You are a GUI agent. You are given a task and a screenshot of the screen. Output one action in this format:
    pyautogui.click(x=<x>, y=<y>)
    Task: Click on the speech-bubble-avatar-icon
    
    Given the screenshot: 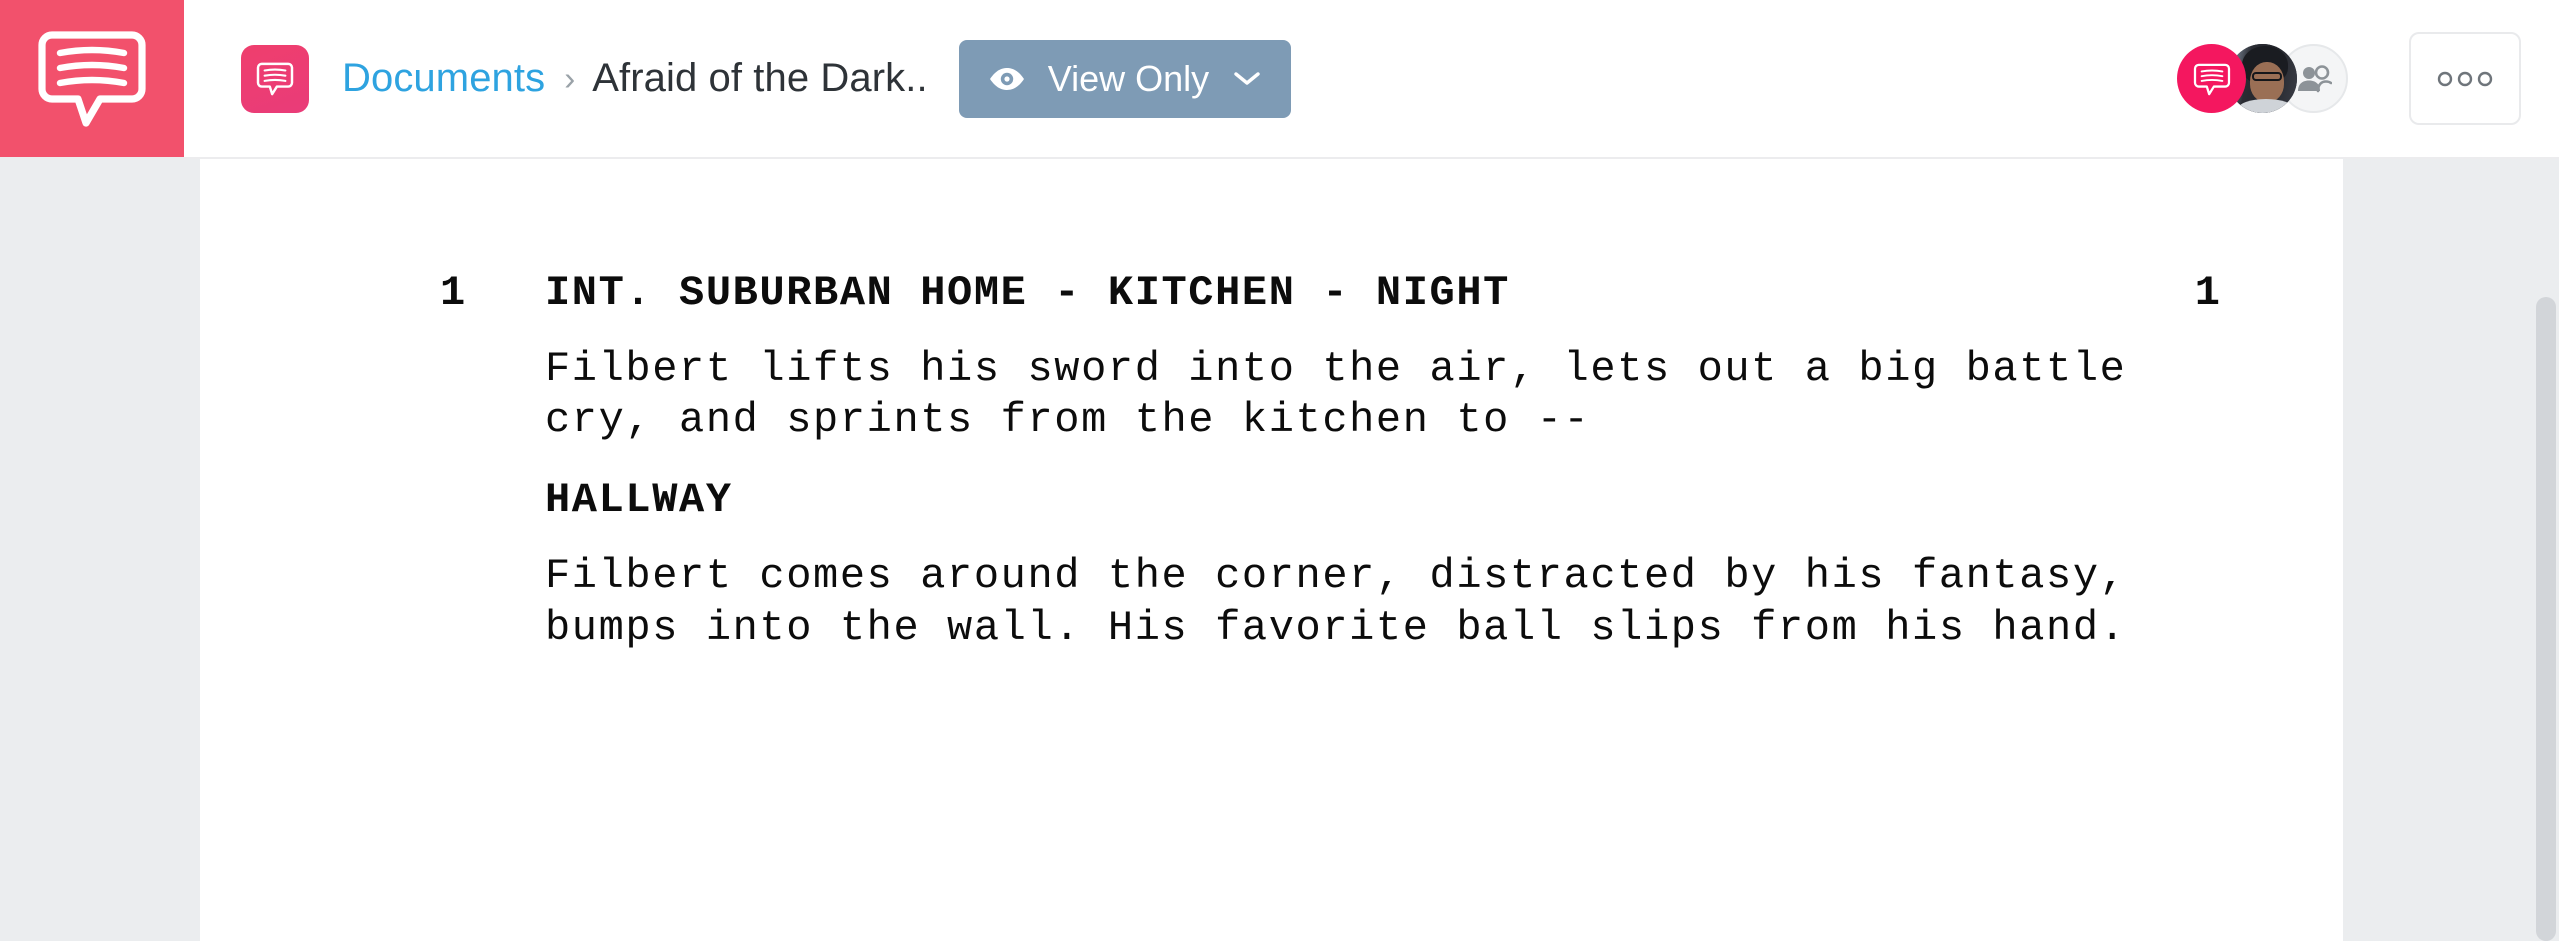 What is the action you would take?
    pyautogui.click(x=2211, y=79)
    